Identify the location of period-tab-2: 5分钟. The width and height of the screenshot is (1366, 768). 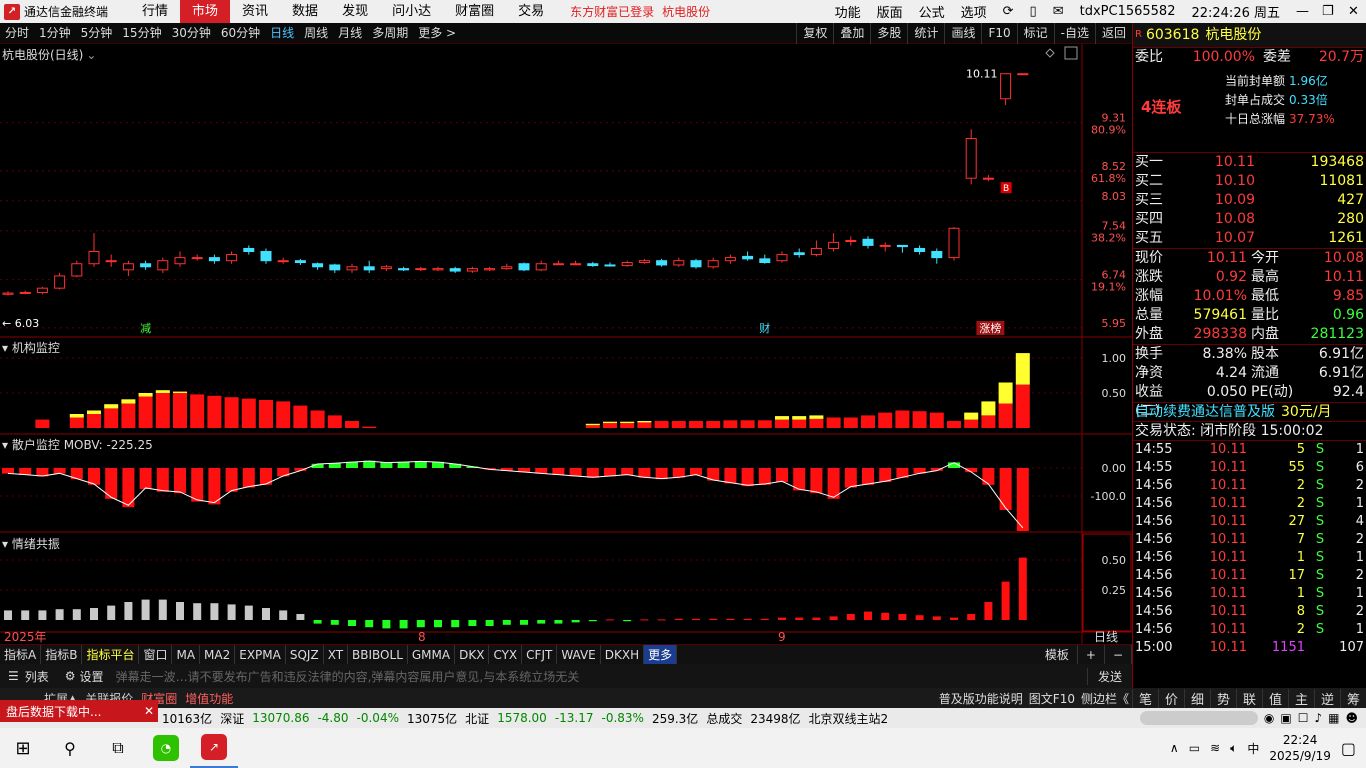
(97, 33).